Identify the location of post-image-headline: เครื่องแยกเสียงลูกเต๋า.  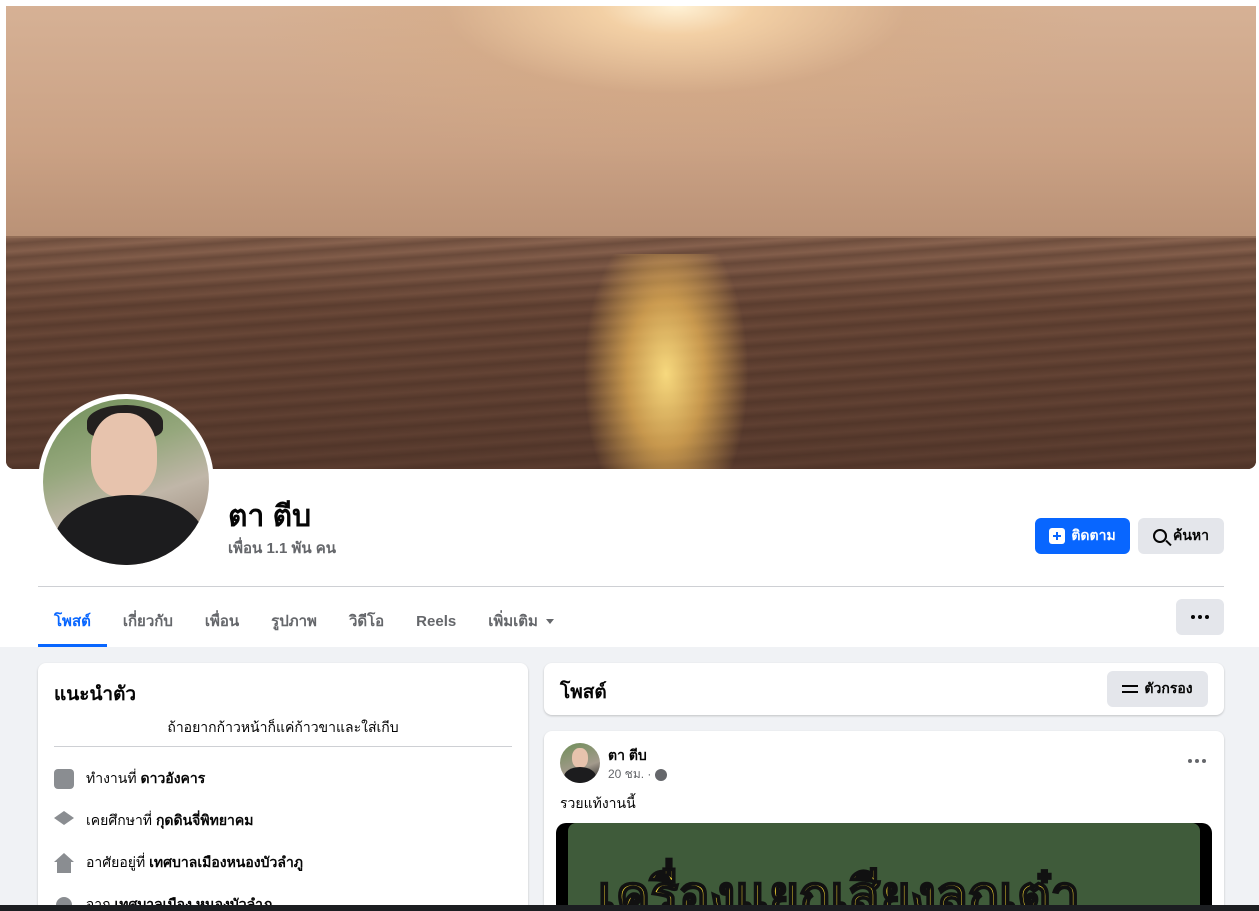
(839, 888).